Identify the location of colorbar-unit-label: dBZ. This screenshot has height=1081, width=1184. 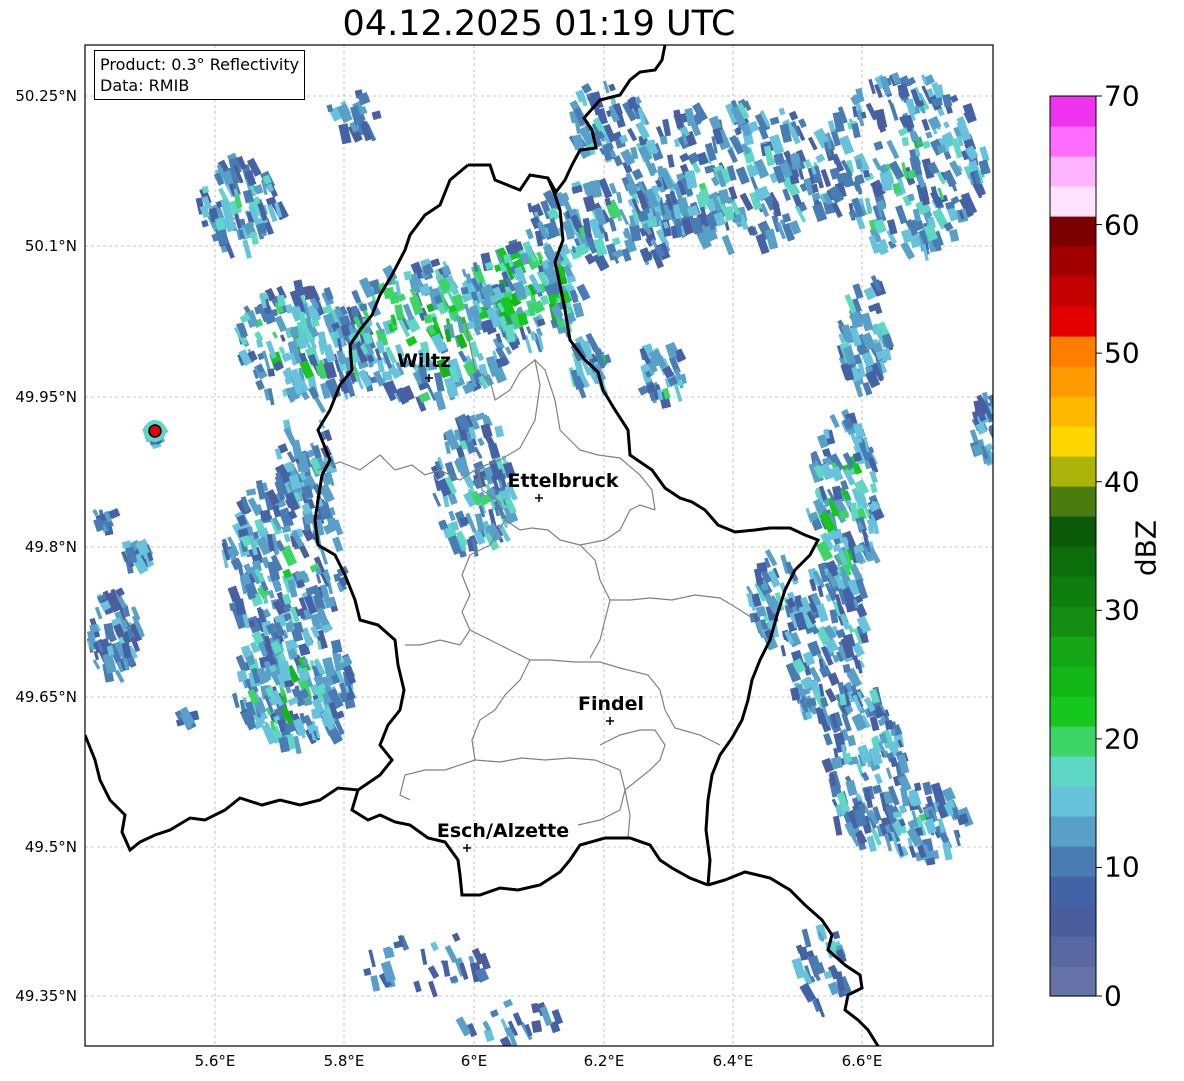
(1146, 548).